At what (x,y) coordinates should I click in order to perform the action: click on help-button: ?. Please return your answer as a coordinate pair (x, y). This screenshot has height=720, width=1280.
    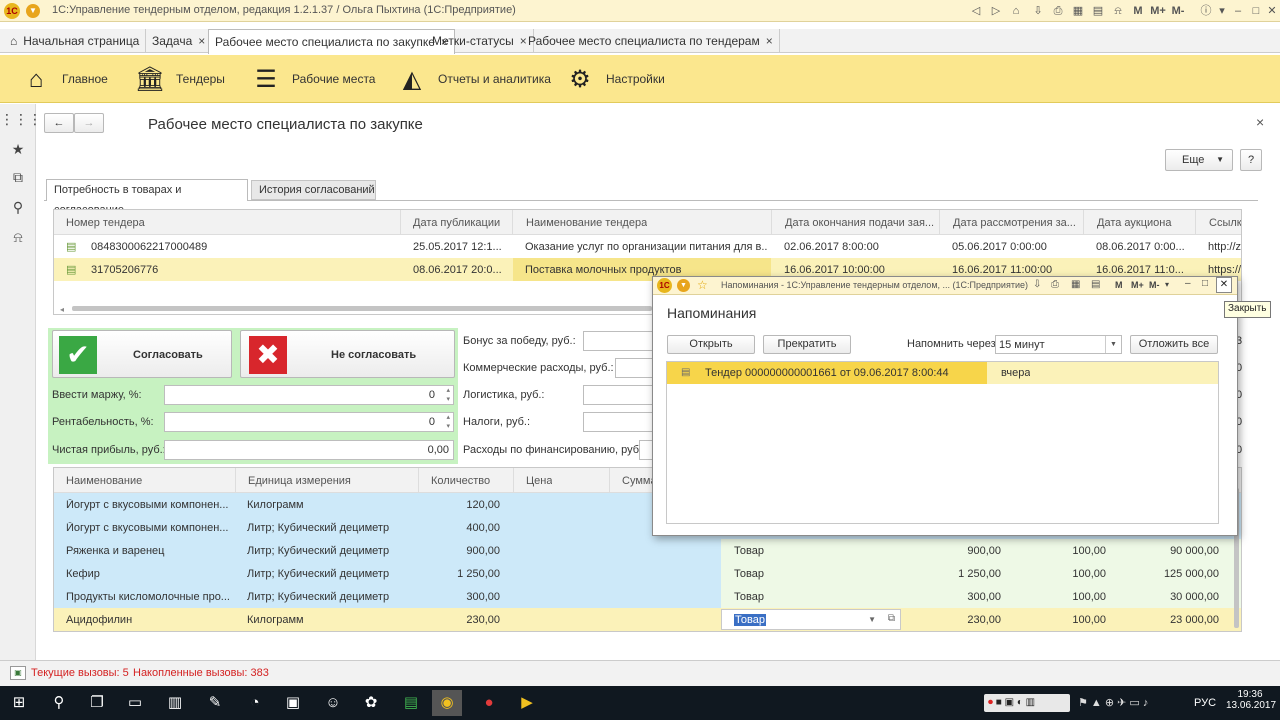
    Looking at the image, I should click on (1251, 160).